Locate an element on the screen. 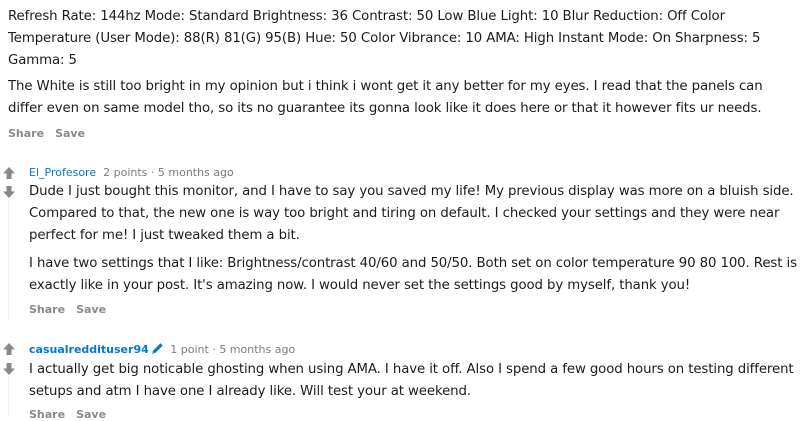 Image resolution: width=804 pixels, height=421 pixels. points: 2 points is located at coordinates (125, 172).